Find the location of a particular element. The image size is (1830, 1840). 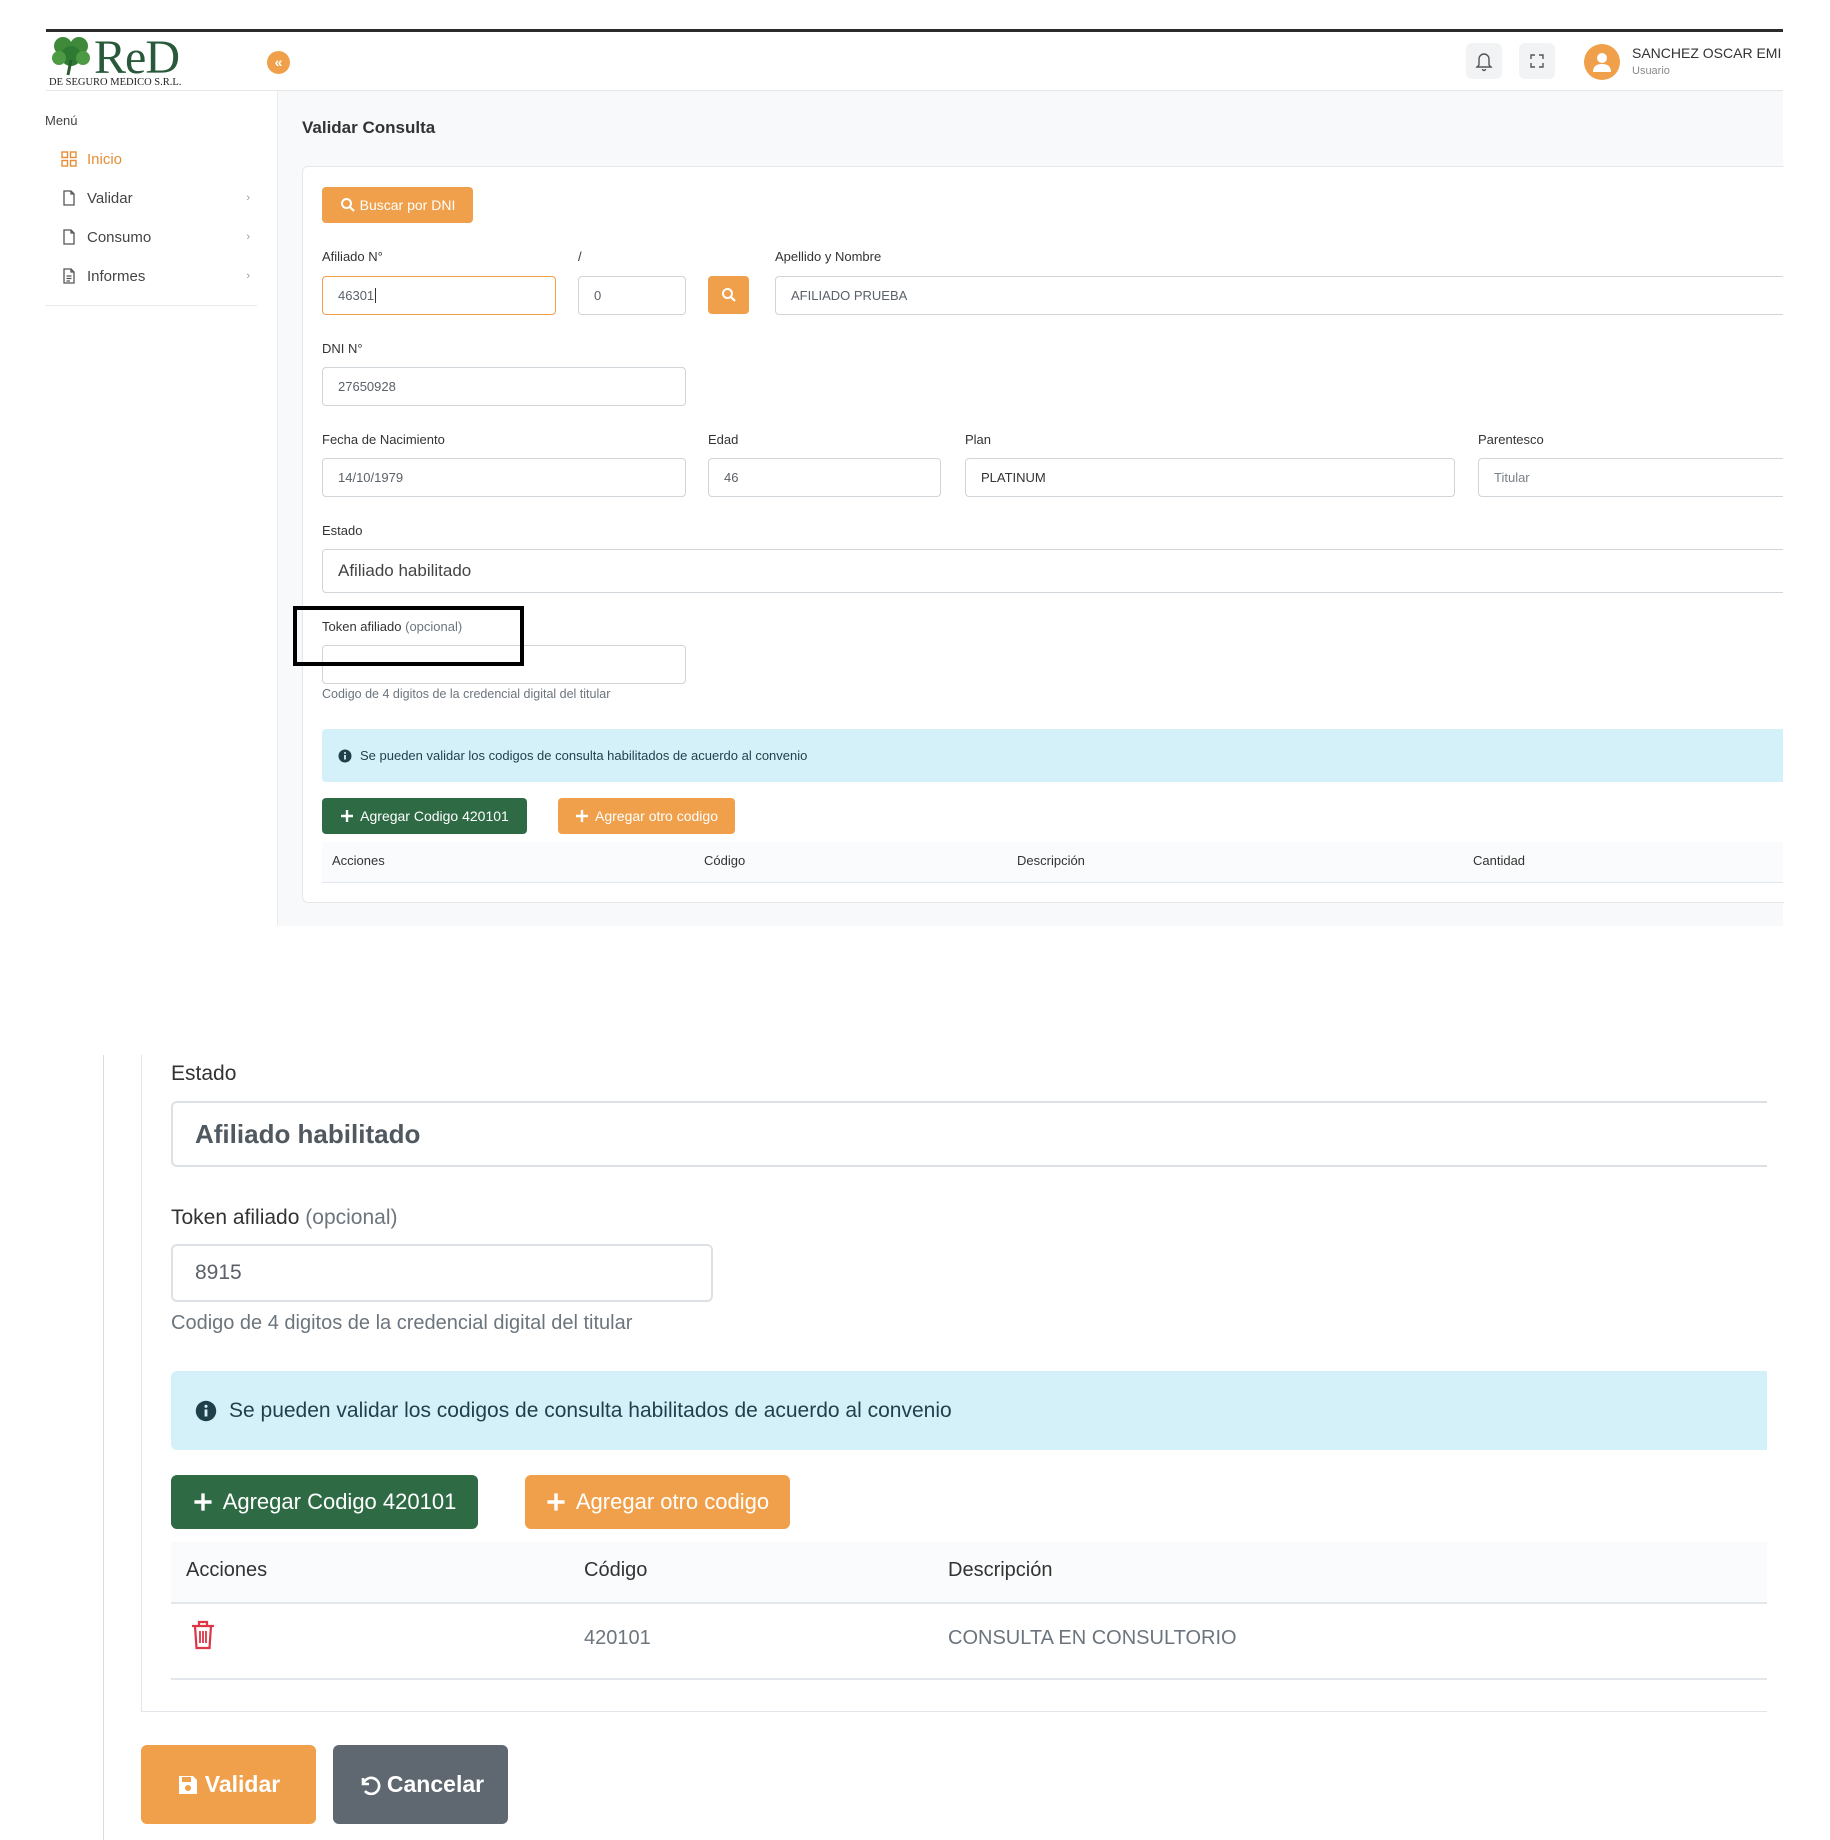

user-name: SANCHEZ OSCAR EMI is located at coordinates (1706, 53).